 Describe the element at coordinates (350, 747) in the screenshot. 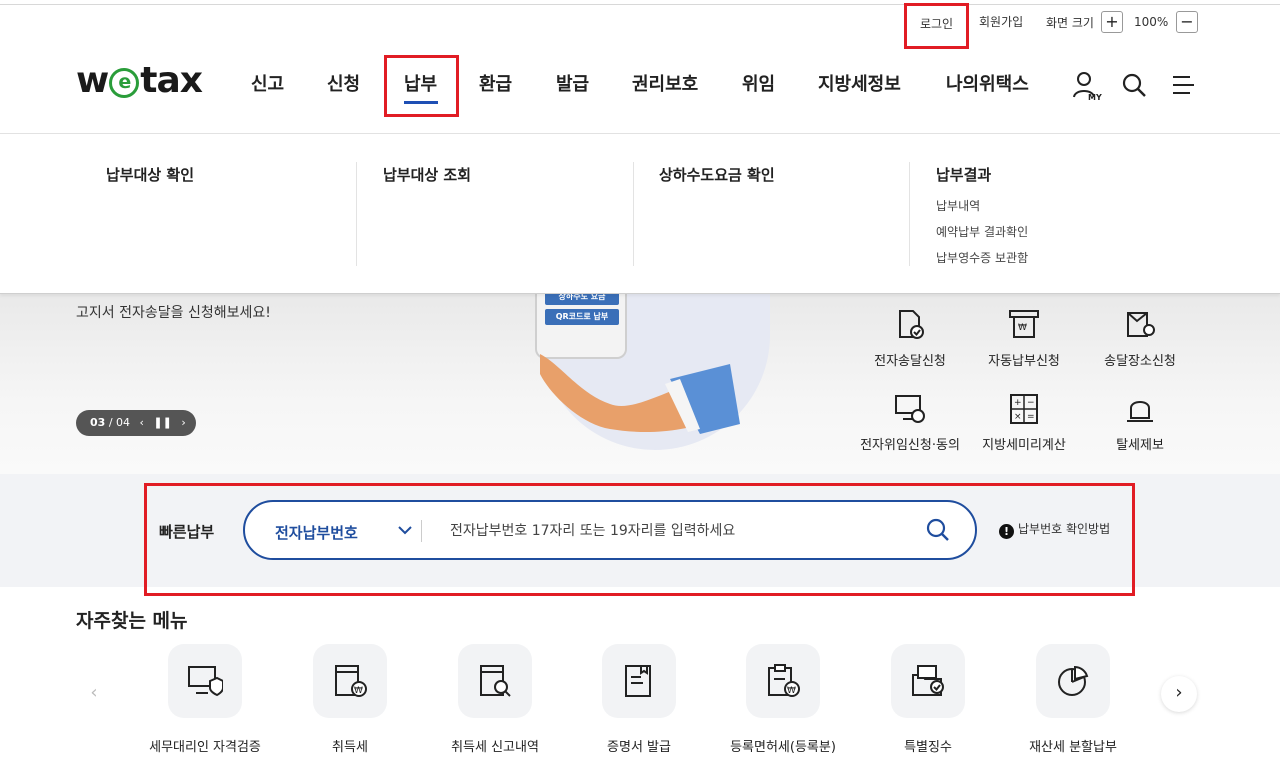

I see `freq-item-label: 취득세` at that location.